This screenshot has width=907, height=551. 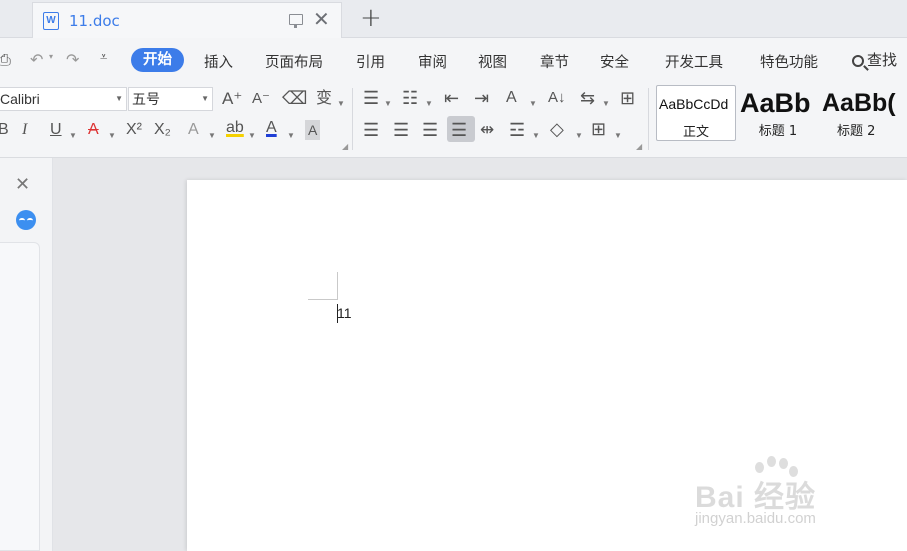 What do you see at coordinates (344, 313) in the screenshot?
I see `document-text: 11` at bounding box center [344, 313].